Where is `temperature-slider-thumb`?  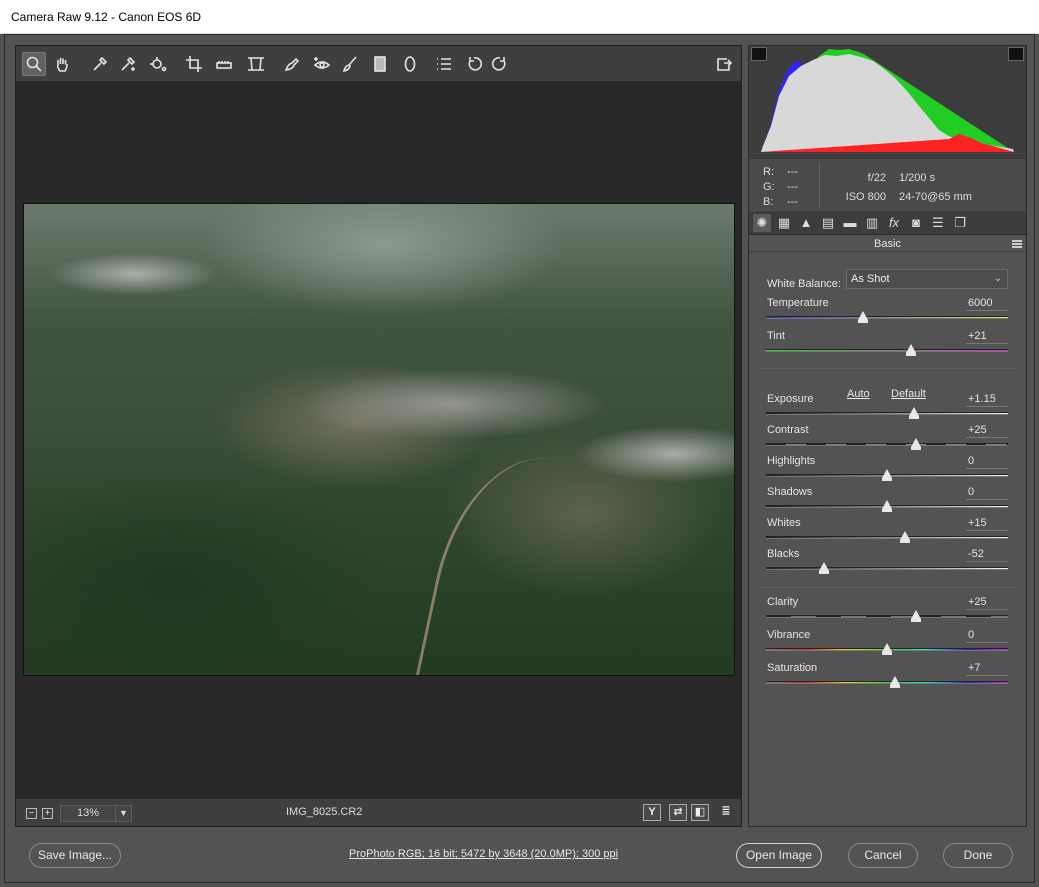 temperature-slider-thumb is located at coordinates (862, 317).